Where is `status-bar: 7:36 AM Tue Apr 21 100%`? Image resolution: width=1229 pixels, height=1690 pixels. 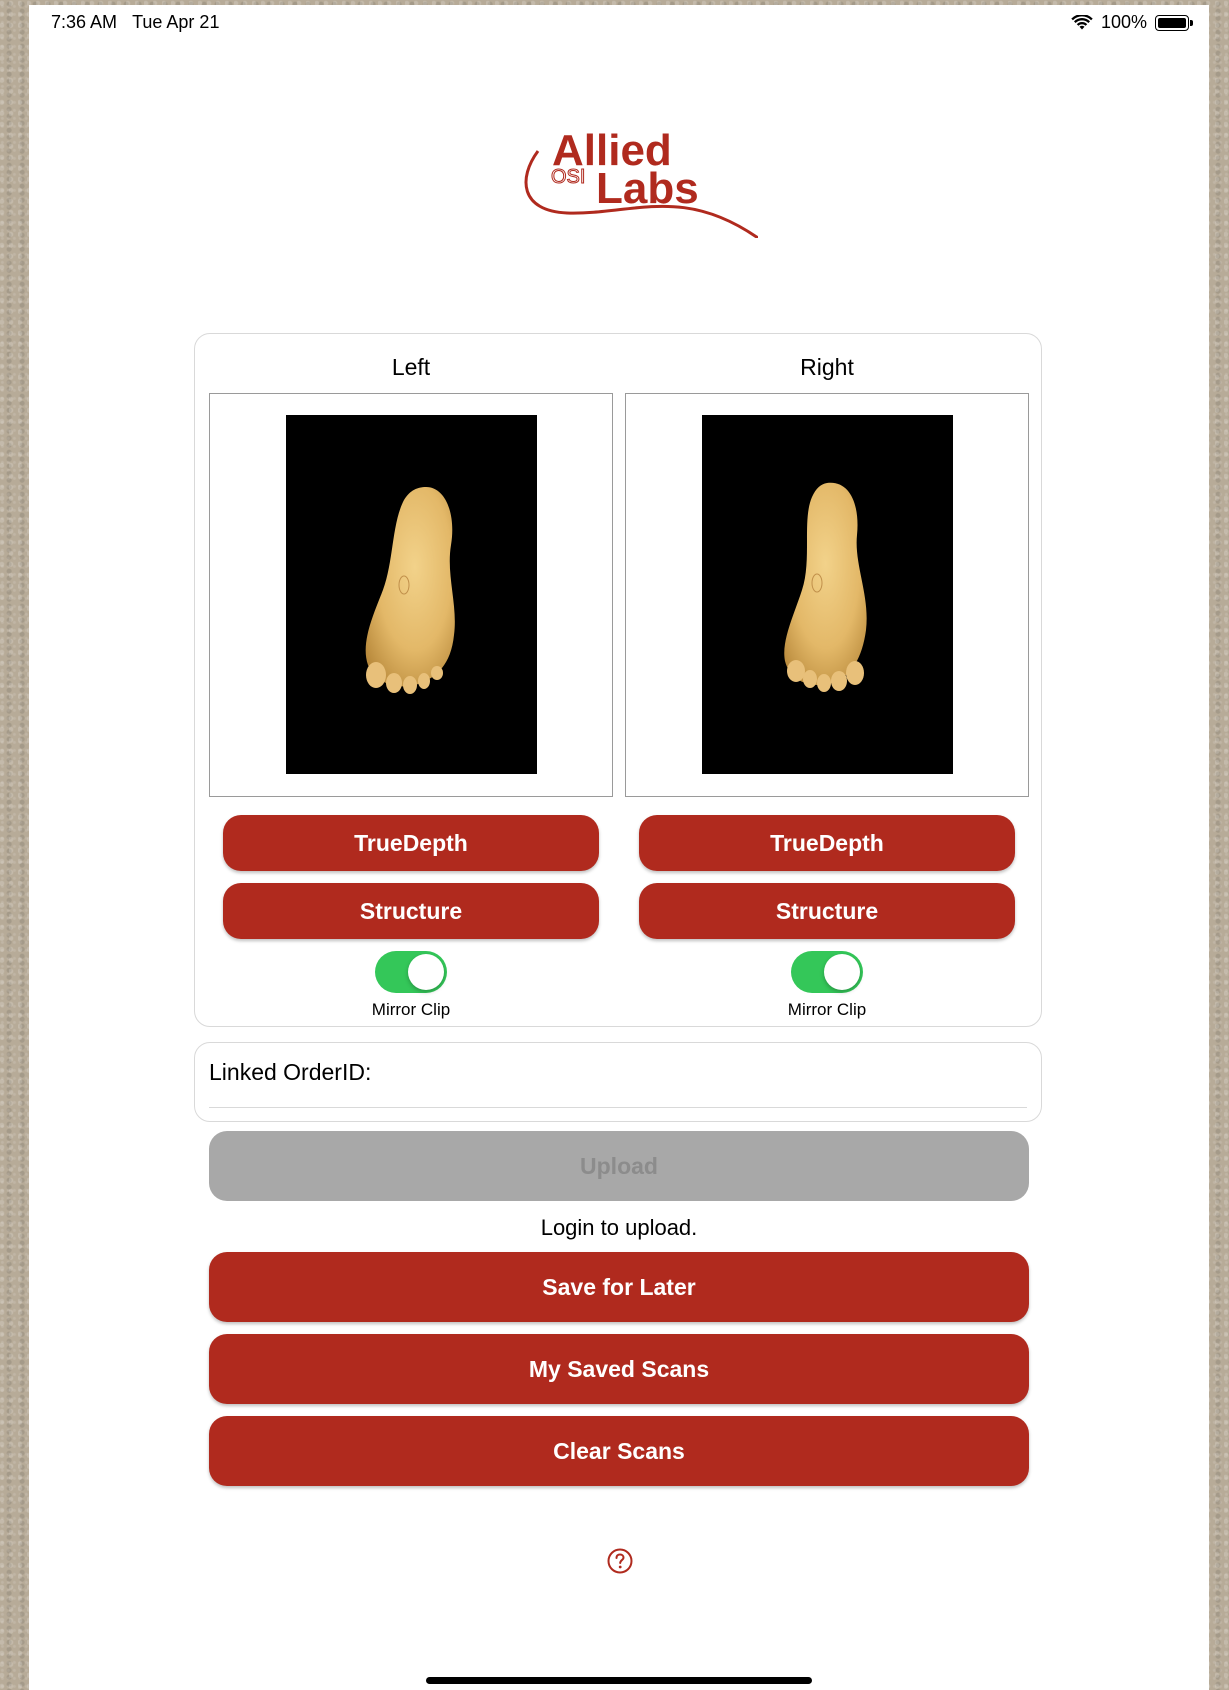
status-bar: 7:36 AM Tue Apr 21 100% is located at coordinates (619, 25).